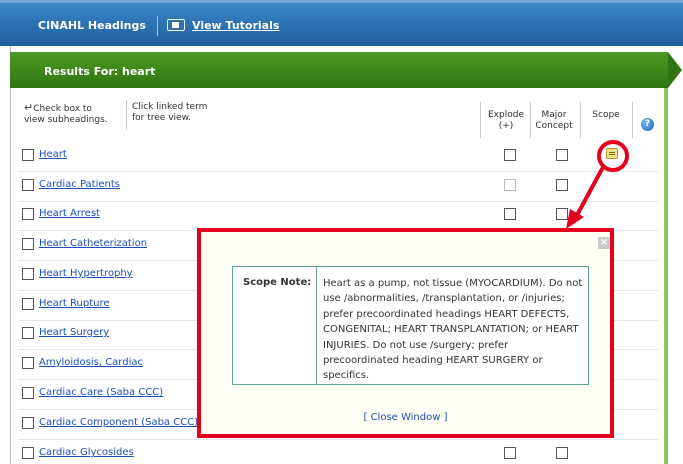 The height and width of the screenshot is (464, 683). I want to click on explode-checkbox-disabled, so click(510, 185).